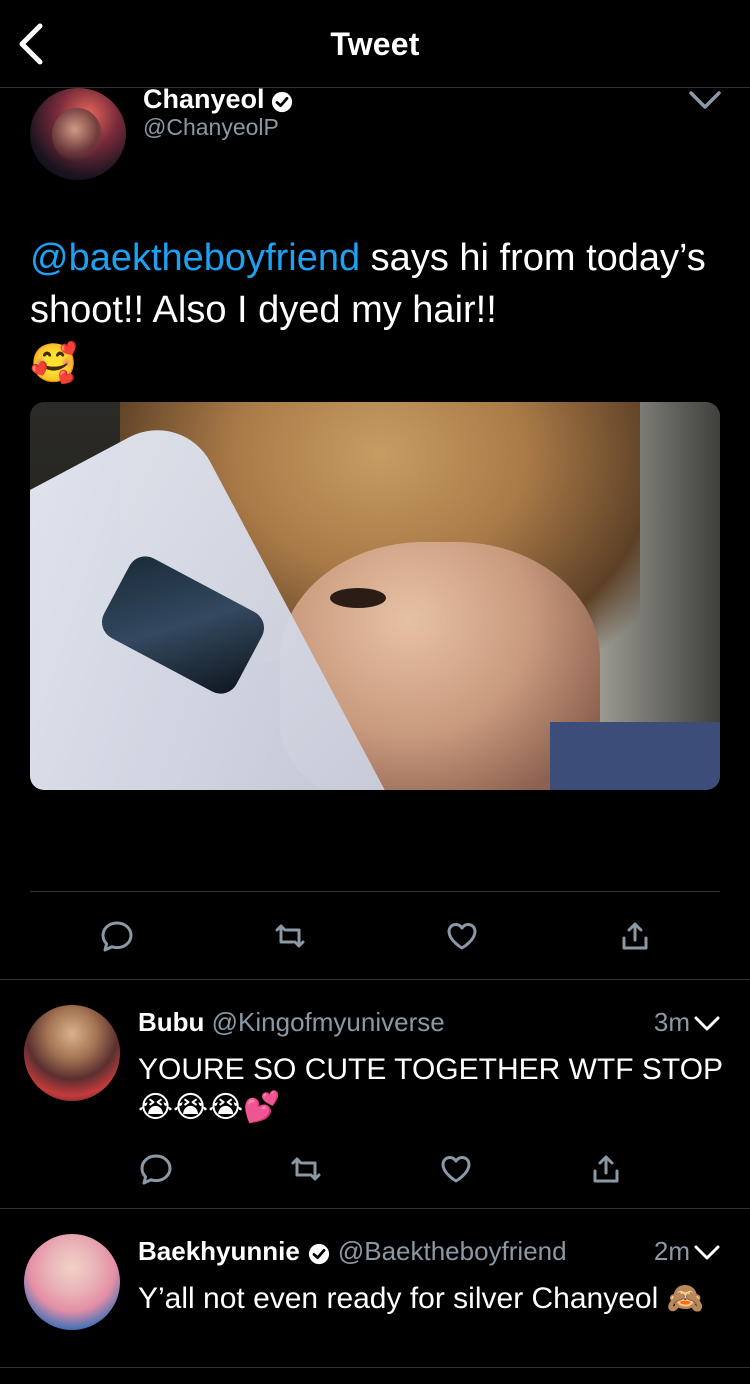 Image resolution: width=750 pixels, height=1384 pixels. What do you see at coordinates (219, 1251) in the screenshot?
I see `reply-author-name: Baekhyunnie` at bounding box center [219, 1251].